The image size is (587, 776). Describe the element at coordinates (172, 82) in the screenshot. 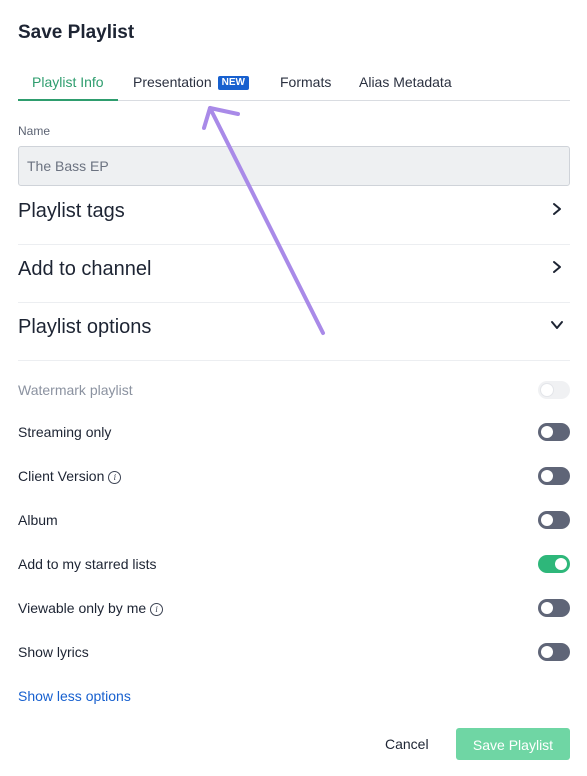

I see `tab-label: Presentation` at that location.